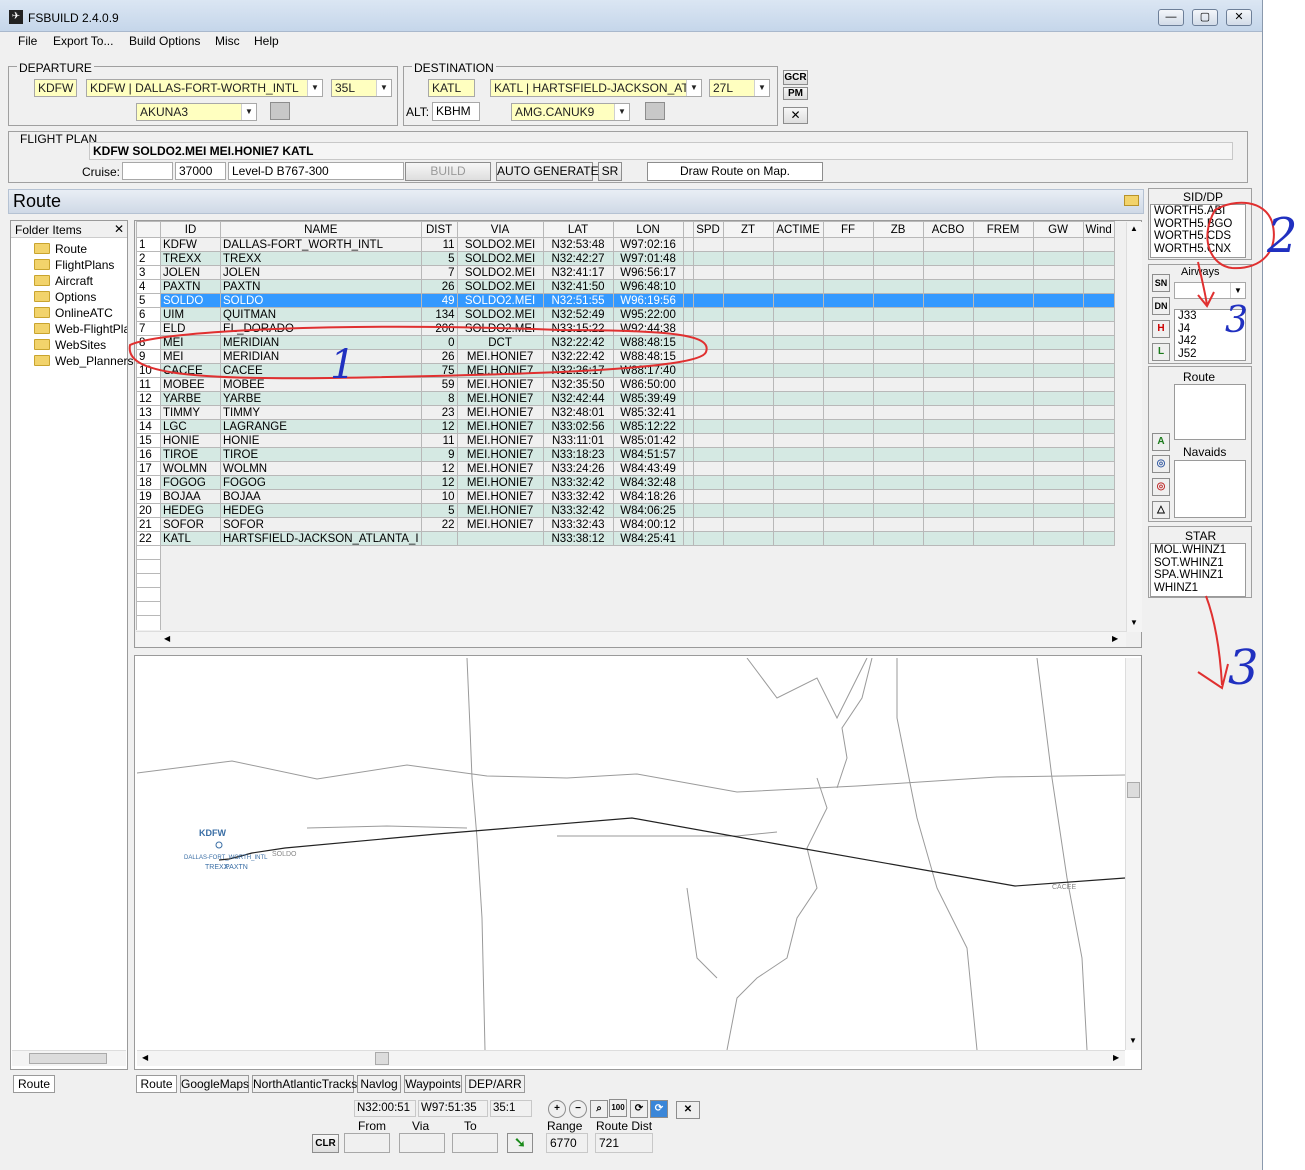 The image size is (1305, 1170). What do you see at coordinates (1282, 236) in the screenshot?
I see `annotation-number-2: 2` at bounding box center [1282, 236].